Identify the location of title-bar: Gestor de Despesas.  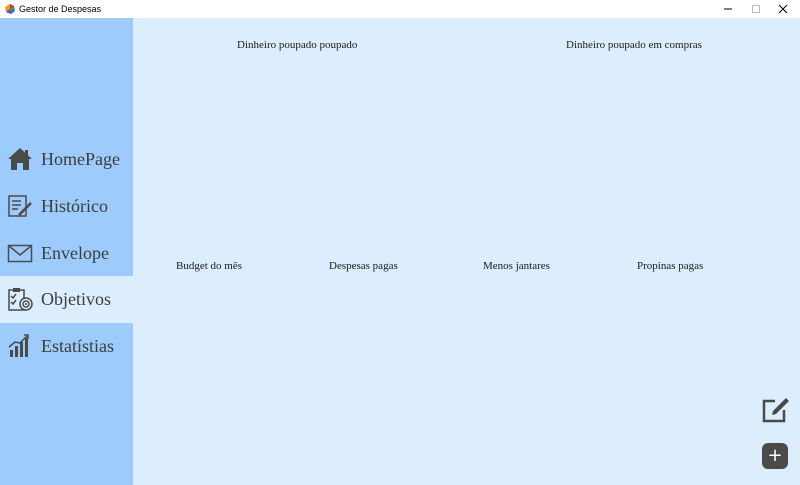
(400, 9).